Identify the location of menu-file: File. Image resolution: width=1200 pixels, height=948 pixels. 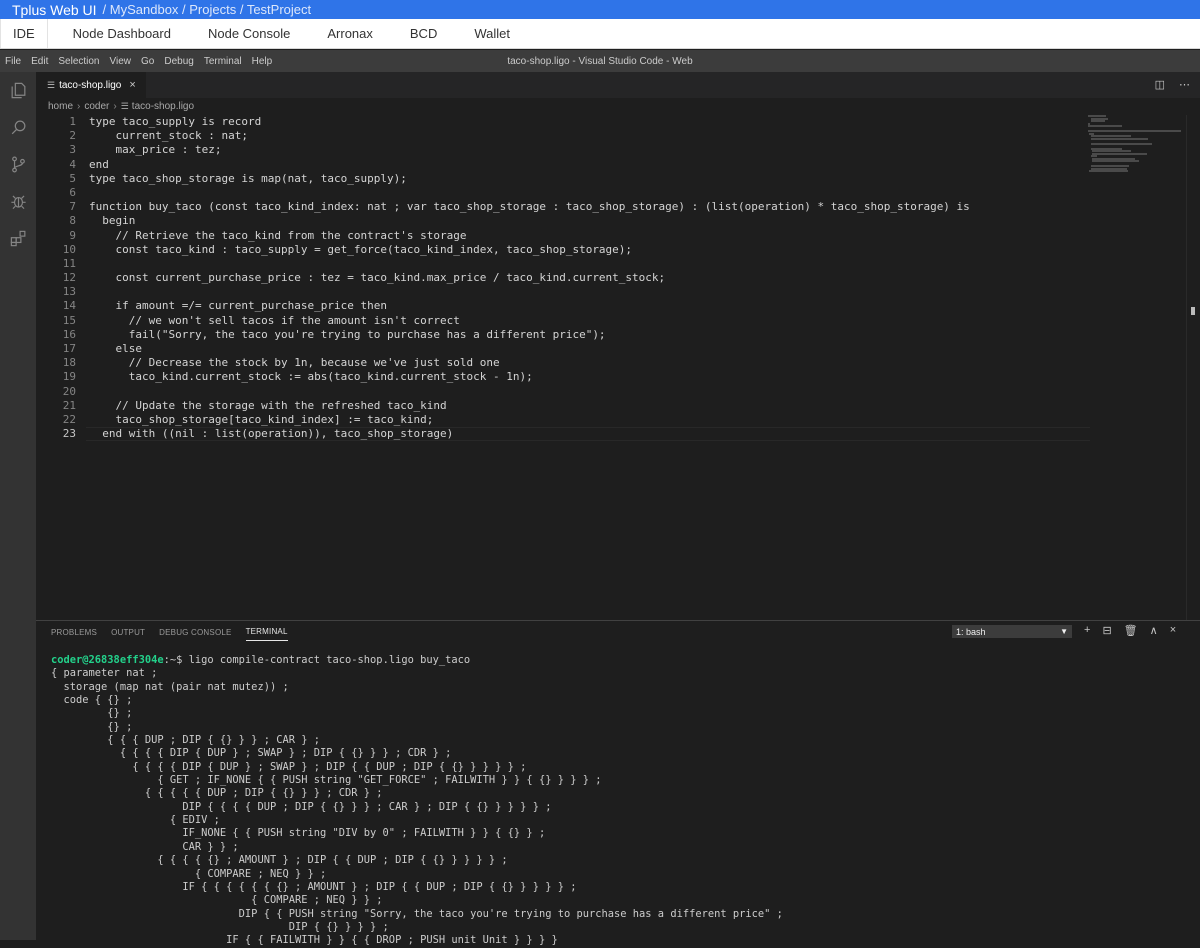
(13, 61).